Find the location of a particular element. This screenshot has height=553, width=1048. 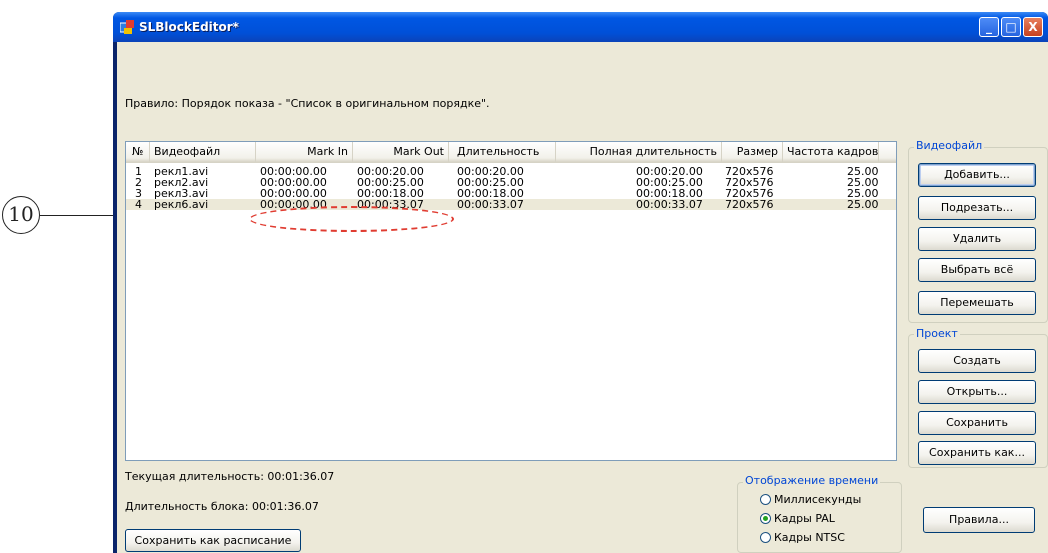

cell-duration: 00:00:33.07 is located at coordinates (490, 204).